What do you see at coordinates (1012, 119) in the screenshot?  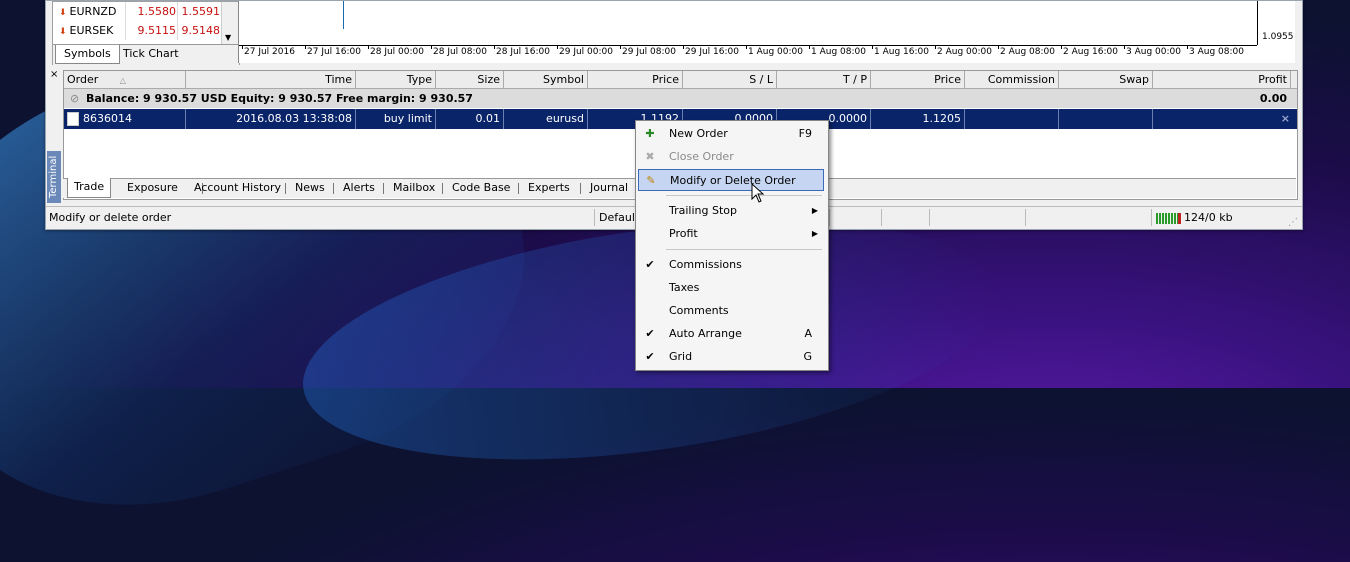 I see `order-commission` at bounding box center [1012, 119].